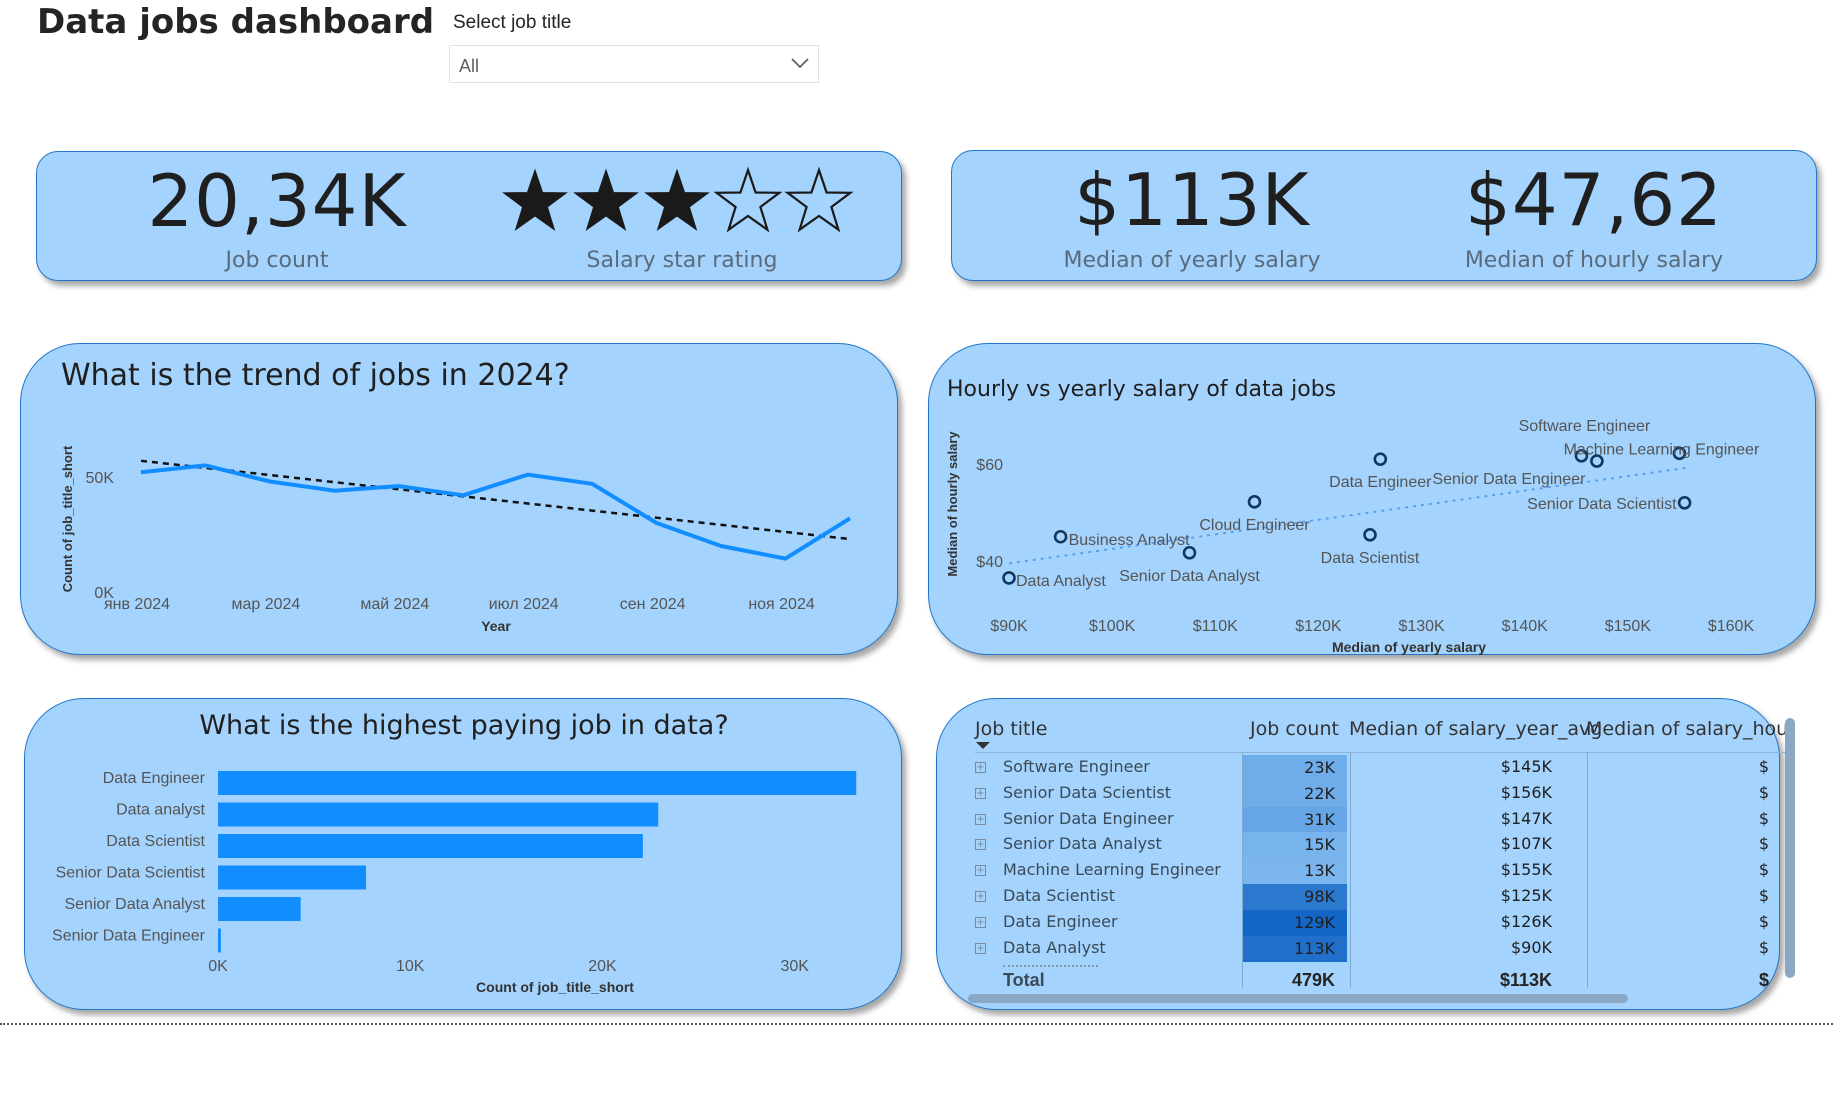 The width and height of the screenshot is (1833, 1100). I want to click on table-row: + Senior Data Engineer 31K $147K $, so click(1385, 820).